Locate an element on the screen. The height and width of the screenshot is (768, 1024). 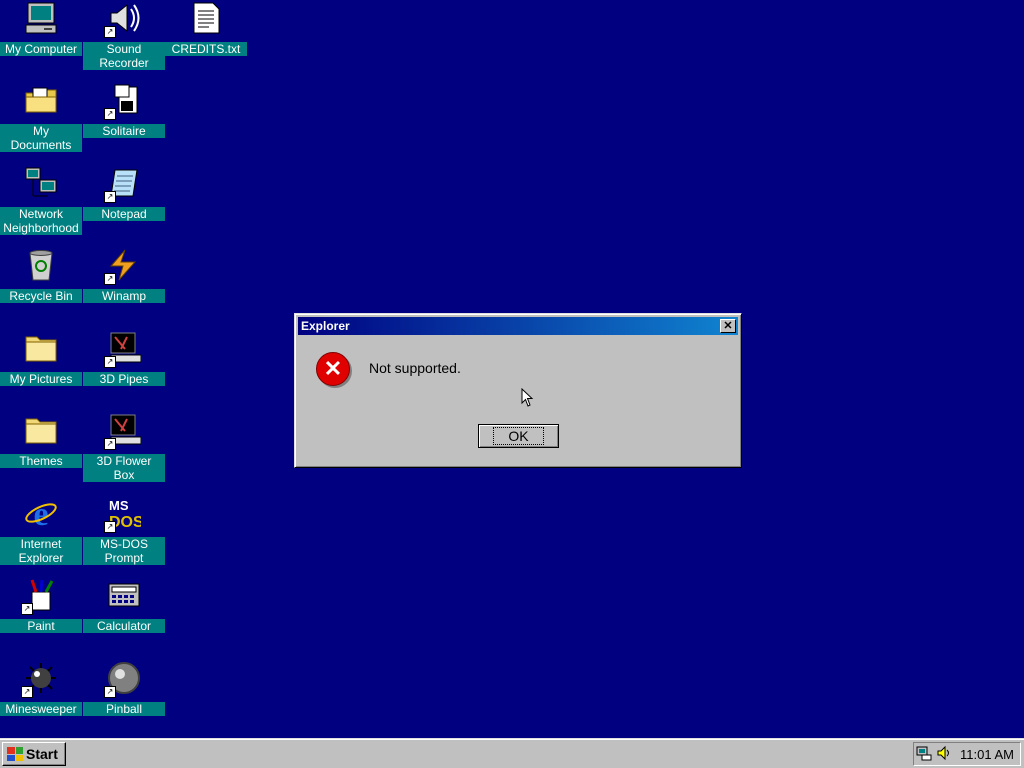
text-file-icon is located at coordinates (206, 18).